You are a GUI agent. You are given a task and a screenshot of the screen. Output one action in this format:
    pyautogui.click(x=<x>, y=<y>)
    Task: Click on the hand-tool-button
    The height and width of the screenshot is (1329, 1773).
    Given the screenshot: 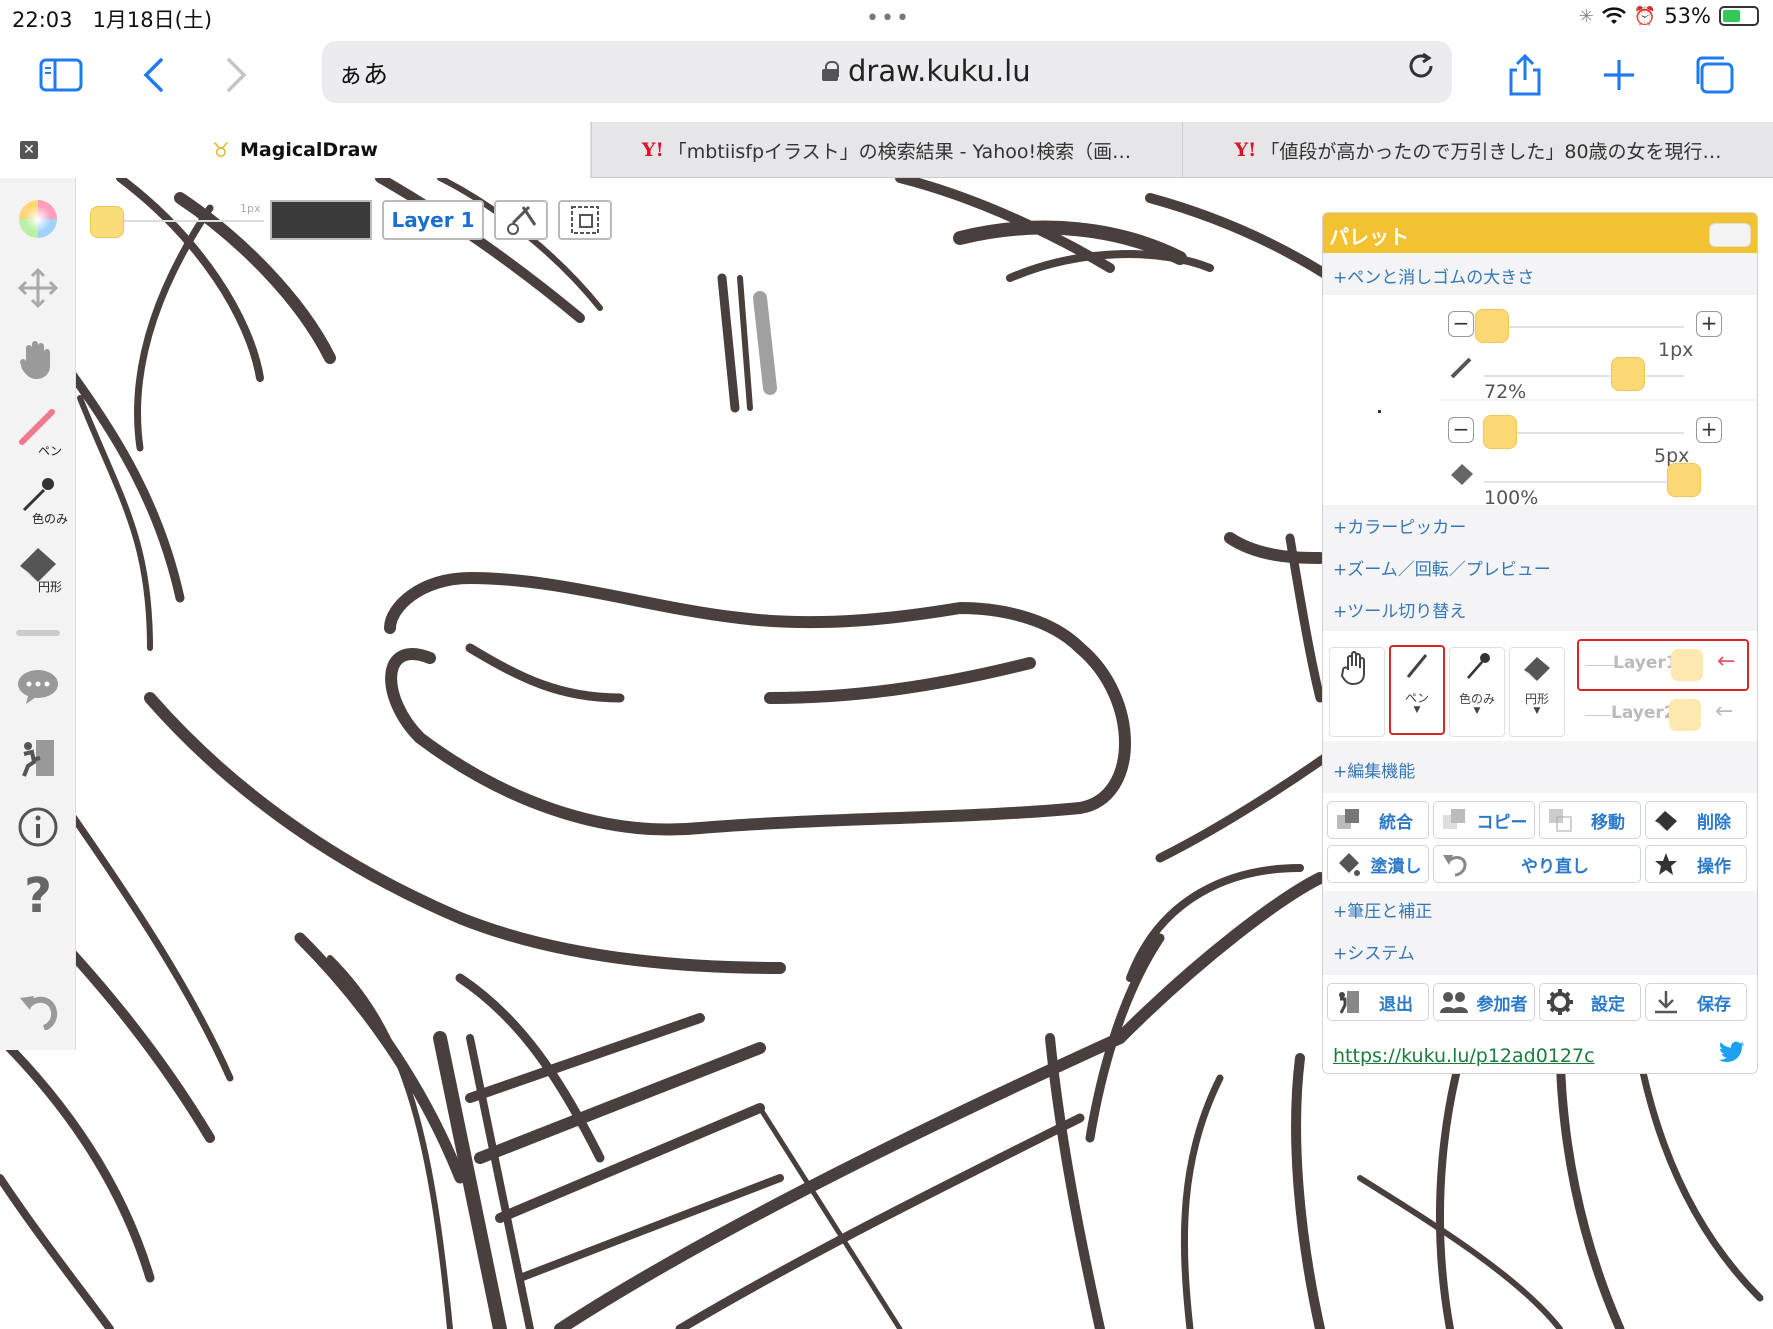 What is the action you would take?
    pyautogui.click(x=38, y=359)
    